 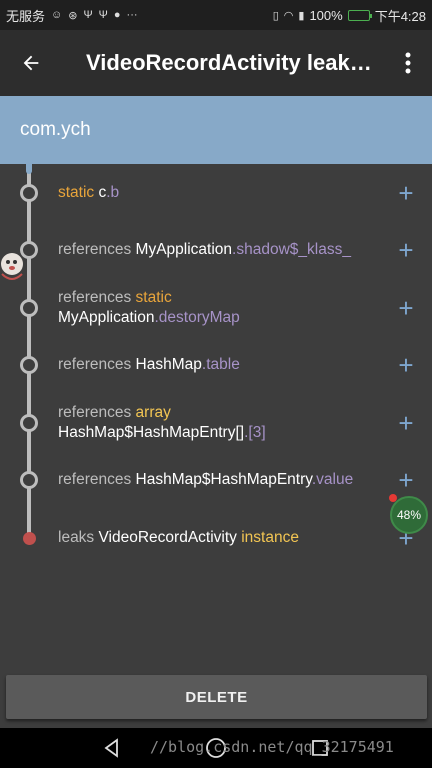 What do you see at coordinates (221, 193) in the screenshot?
I see `trace-row-text: static c.b` at bounding box center [221, 193].